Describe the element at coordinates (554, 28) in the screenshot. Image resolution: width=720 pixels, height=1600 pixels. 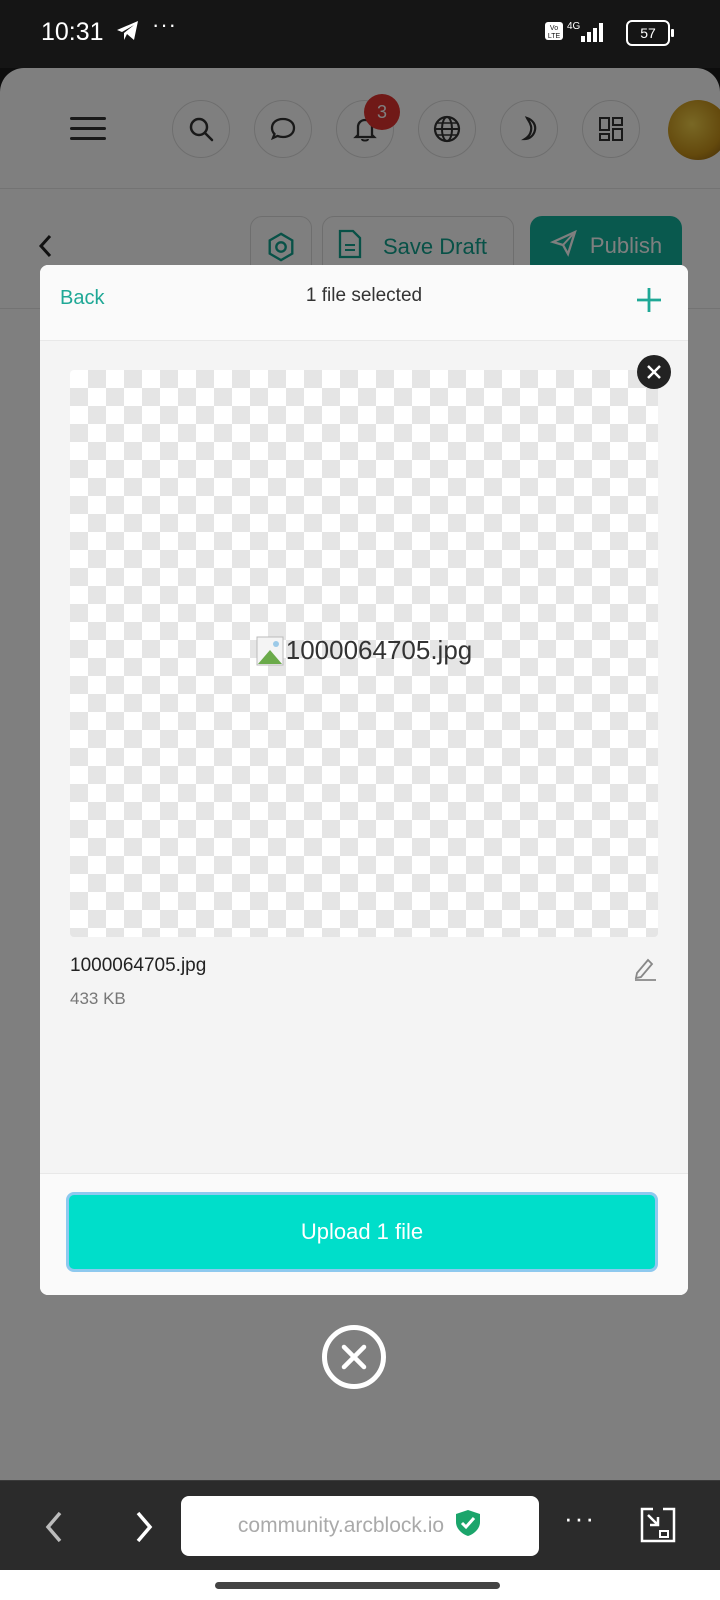
I see `svg-text: Vo` at that location.